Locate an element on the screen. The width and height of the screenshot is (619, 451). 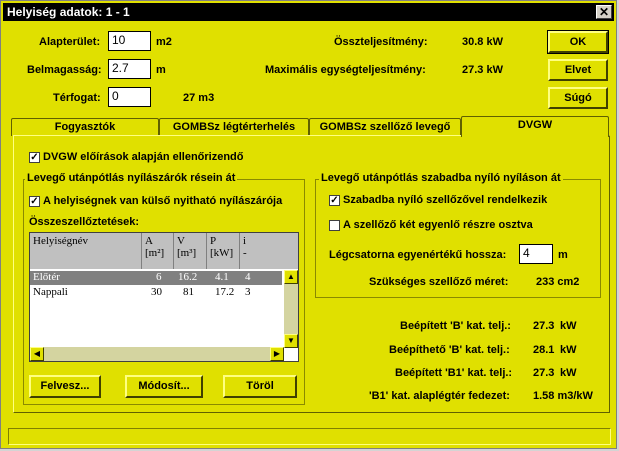
col-p-unit: [kW] is located at coordinates (222, 253).